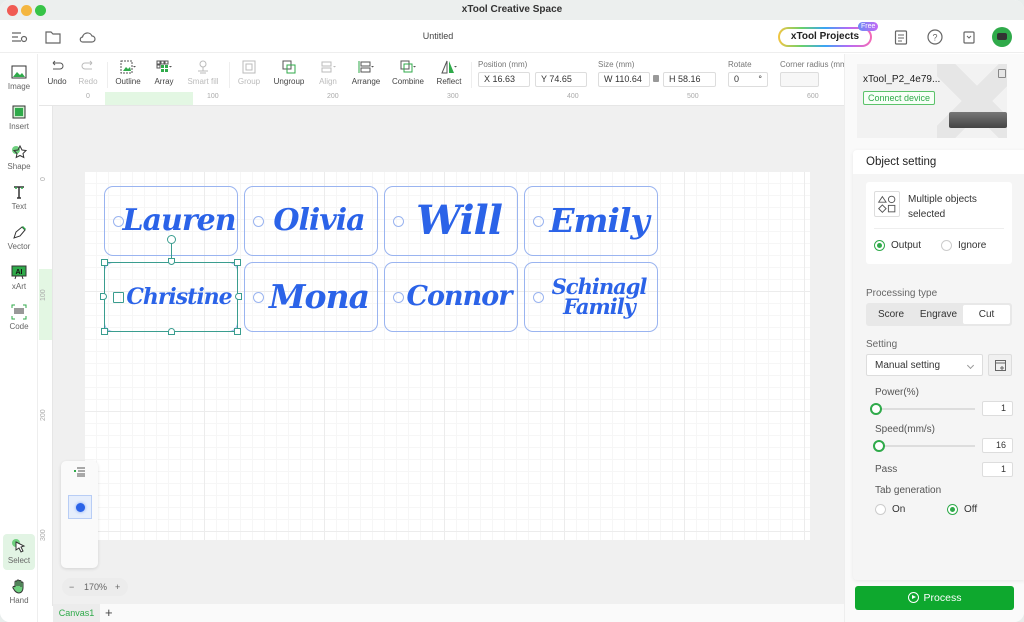 The image size is (1024, 622). Describe the element at coordinates (19, 552) in the screenshot. I see `tool-select: Select` at that location.